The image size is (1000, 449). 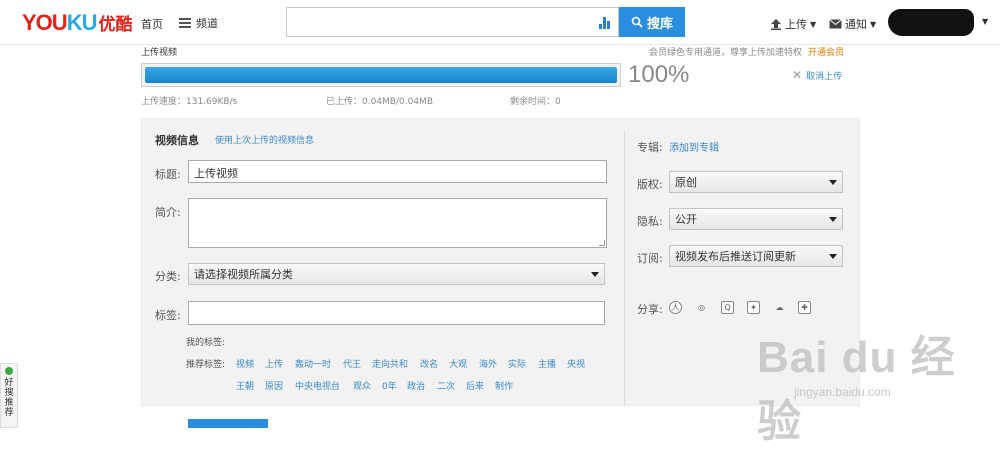 What do you see at coordinates (45, 22) in the screenshot?
I see `logo-part-1: YOU` at bounding box center [45, 22].